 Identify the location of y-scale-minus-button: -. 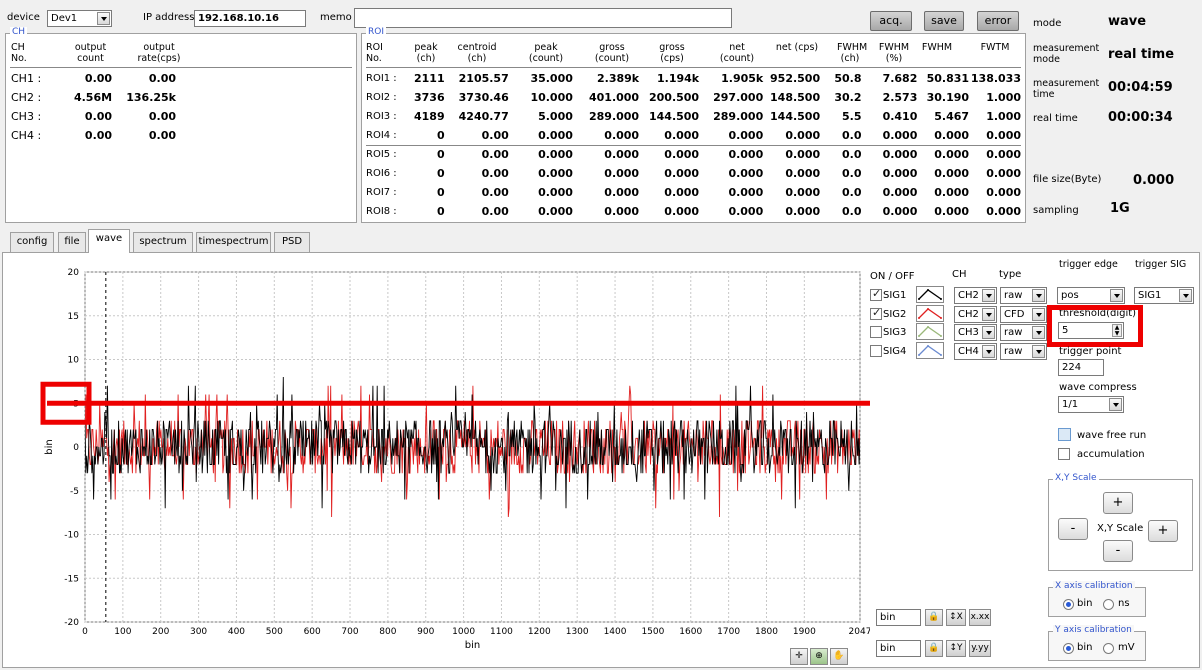
(1118, 551).